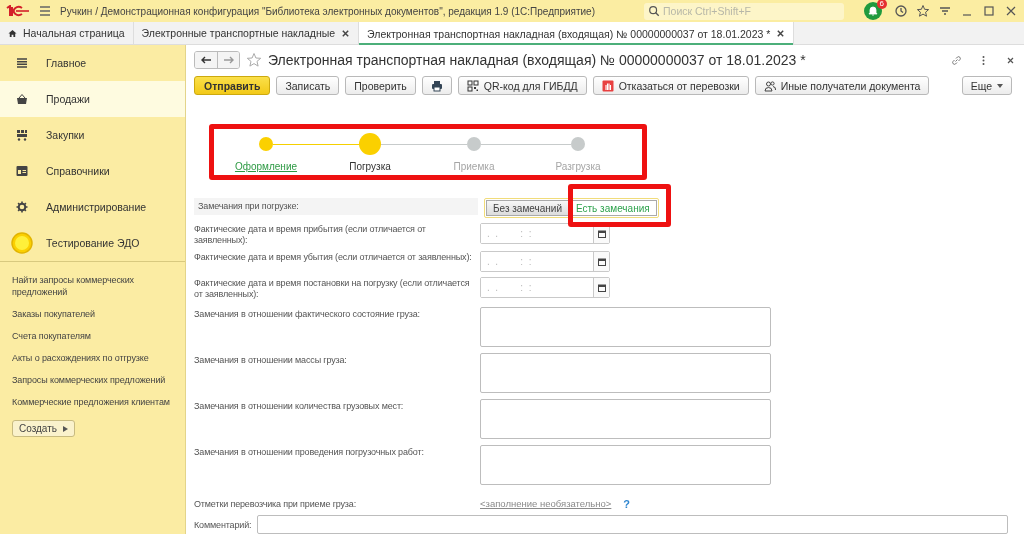 This screenshot has width=1024, height=534. Describe the element at coordinates (308, 85) in the screenshot. I see `toolbar-button: Записать` at that location.